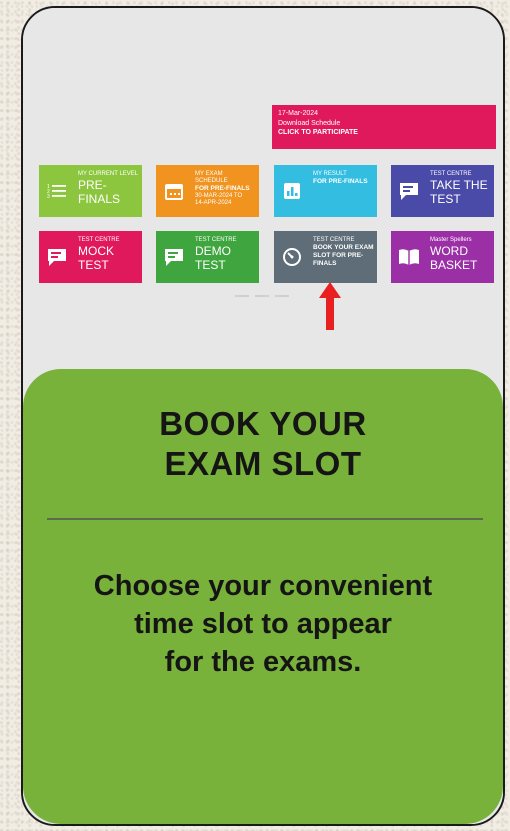 The width and height of the screenshot is (510, 831). Describe the element at coordinates (263, 586) in the screenshot. I see `card-desc-line1: Choose your convenient` at that location.